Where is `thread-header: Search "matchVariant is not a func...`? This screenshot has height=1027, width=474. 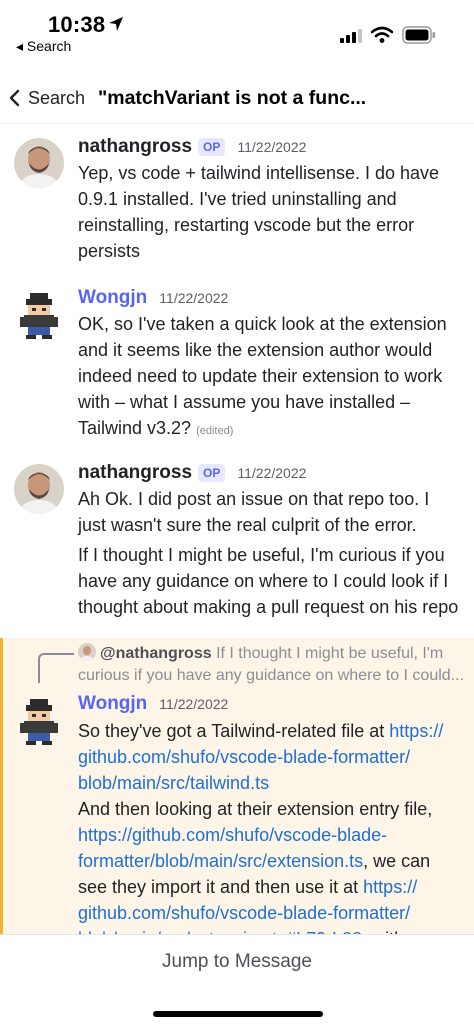 thread-header: Search "matchVariant is not a func... is located at coordinates (237, 98).